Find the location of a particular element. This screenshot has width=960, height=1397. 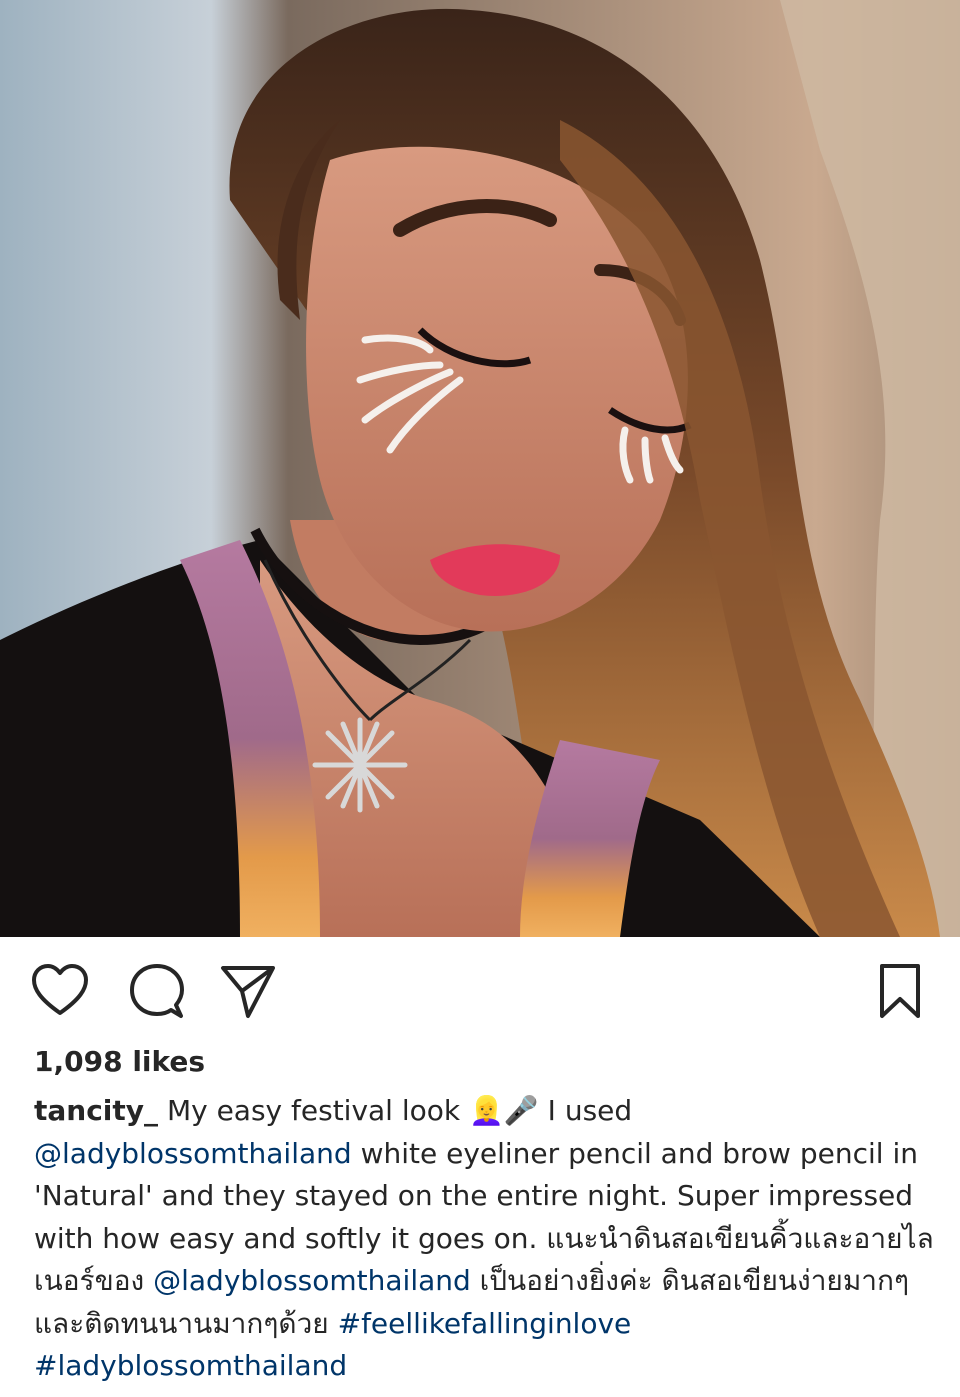

caption-mention-2: @ladyblossomthailand is located at coordinates (312, 1280).